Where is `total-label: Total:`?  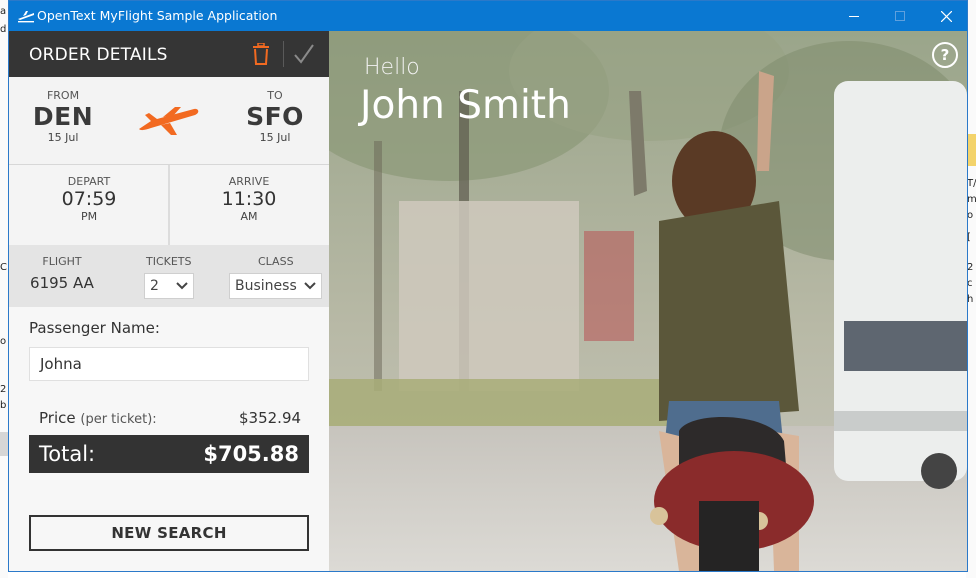 total-label: Total: is located at coordinates (67, 454).